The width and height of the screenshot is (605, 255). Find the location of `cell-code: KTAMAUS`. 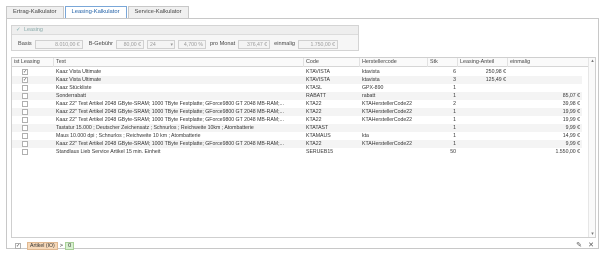

cell-code: KTAMAUS is located at coordinates (318, 136).